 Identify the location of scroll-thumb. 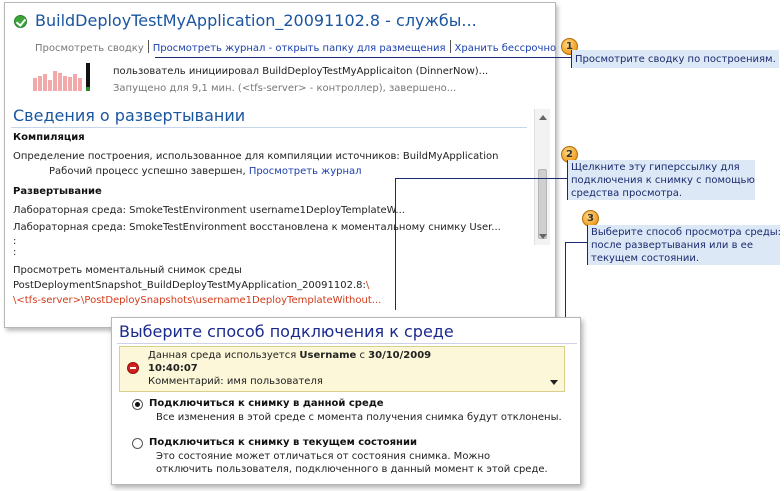
(542, 204).